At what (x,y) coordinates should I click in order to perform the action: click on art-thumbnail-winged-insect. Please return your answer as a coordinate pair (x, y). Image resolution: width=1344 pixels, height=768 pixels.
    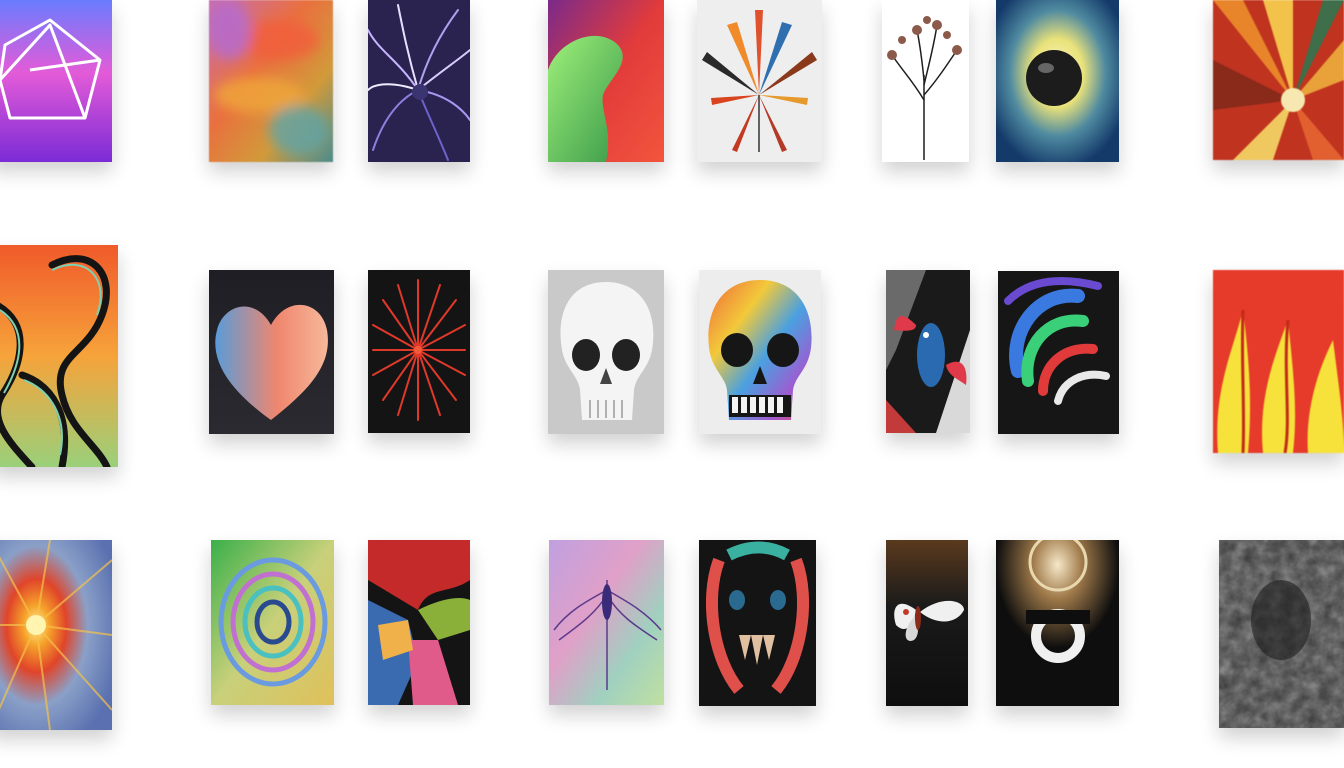
    Looking at the image, I should click on (606, 622).